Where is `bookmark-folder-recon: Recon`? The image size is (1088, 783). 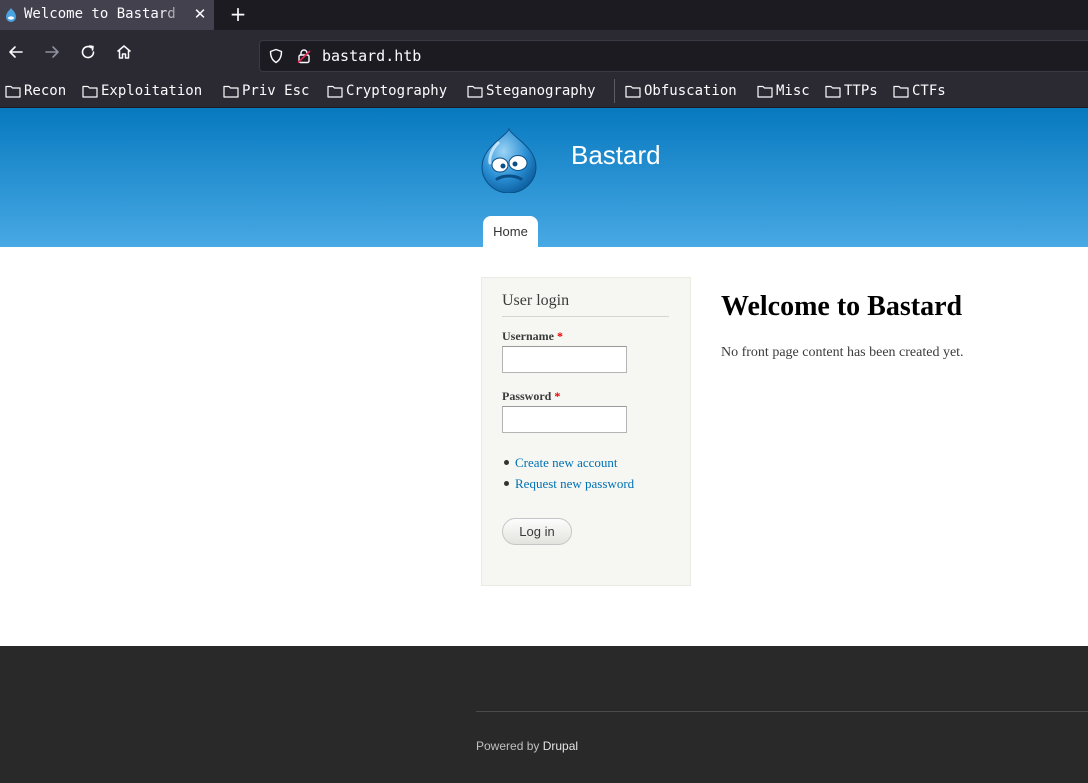 bookmark-folder-recon: Recon is located at coordinates (35, 91).